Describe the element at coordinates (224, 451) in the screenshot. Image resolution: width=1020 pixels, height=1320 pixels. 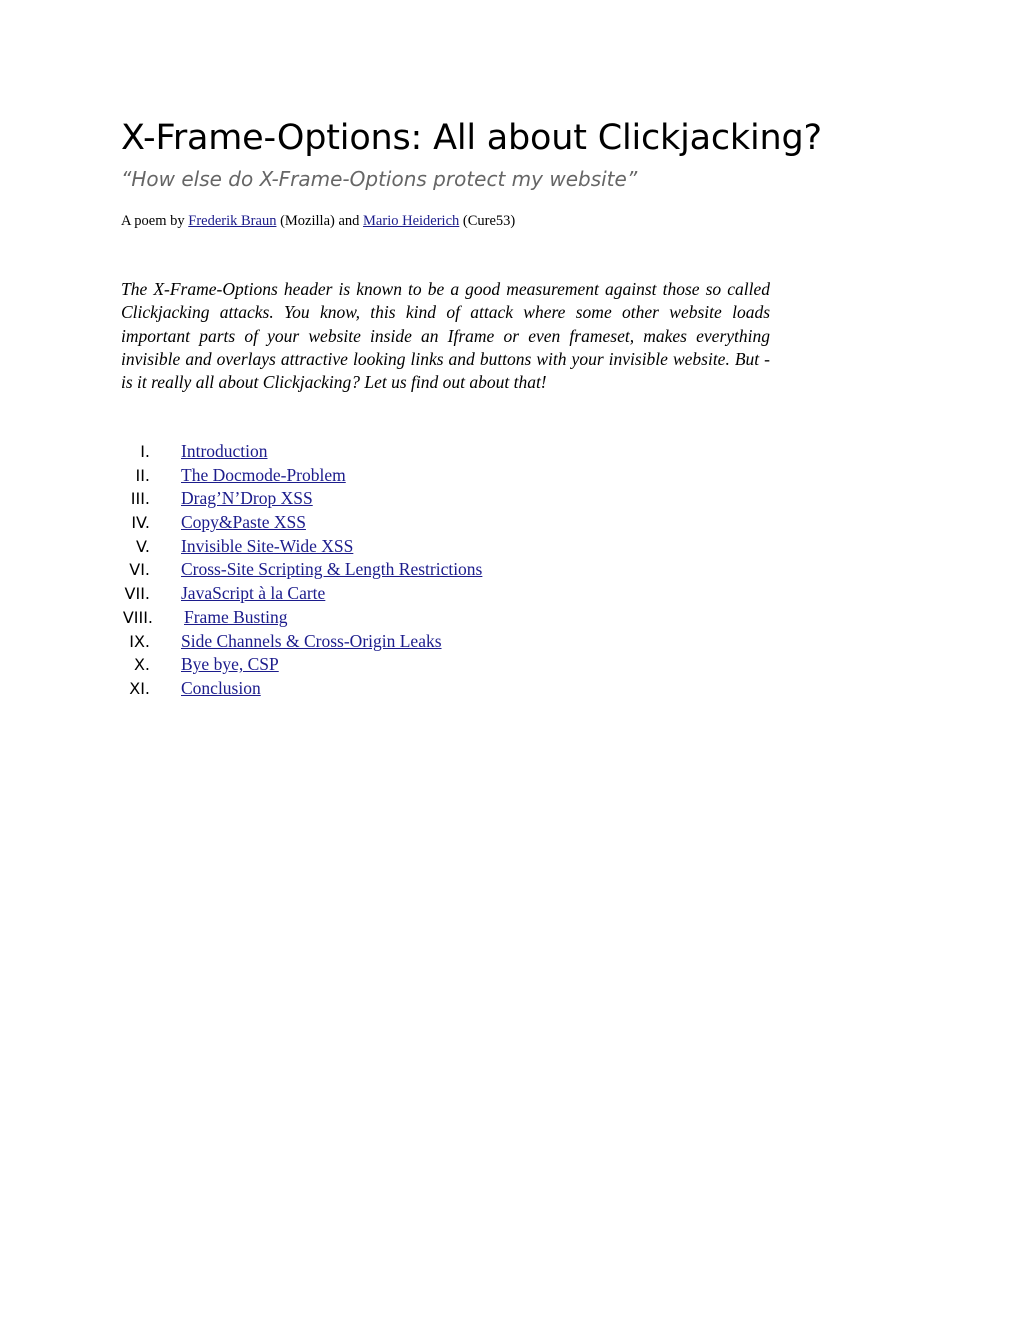
I see `toc-link: Introduction` at that location.